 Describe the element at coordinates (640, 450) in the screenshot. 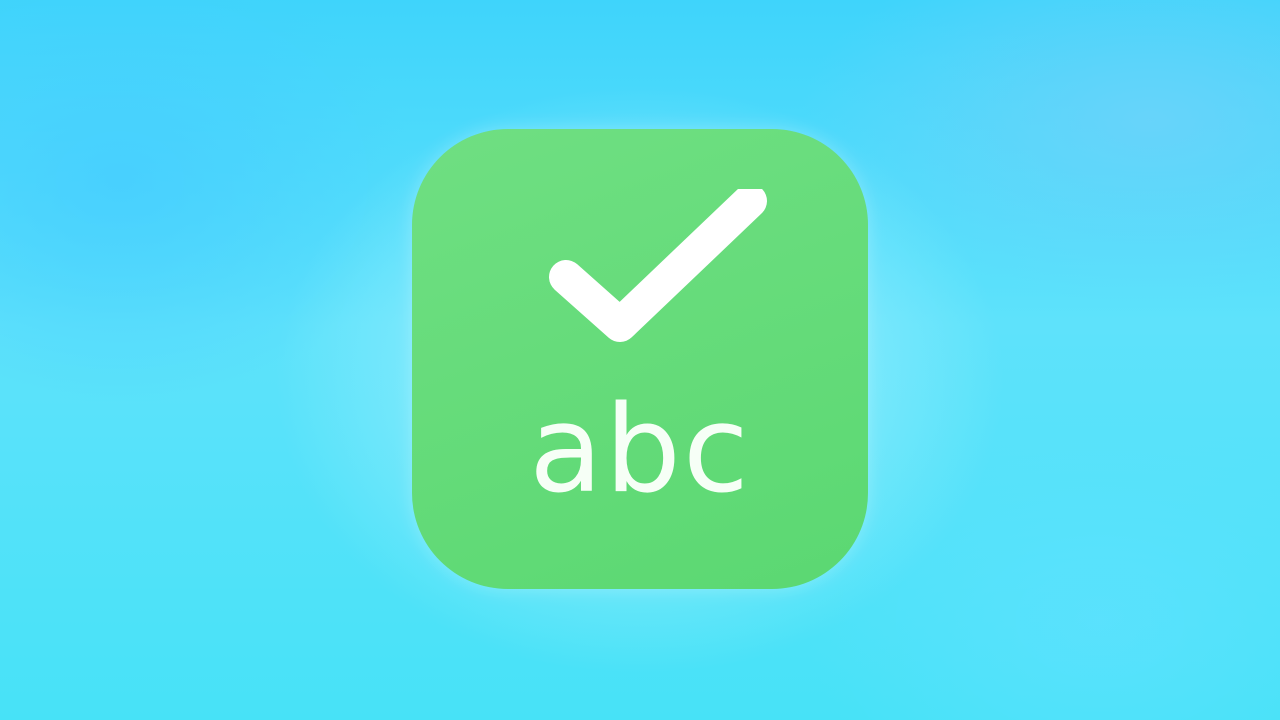

I see `icon-label: abc` at that location.